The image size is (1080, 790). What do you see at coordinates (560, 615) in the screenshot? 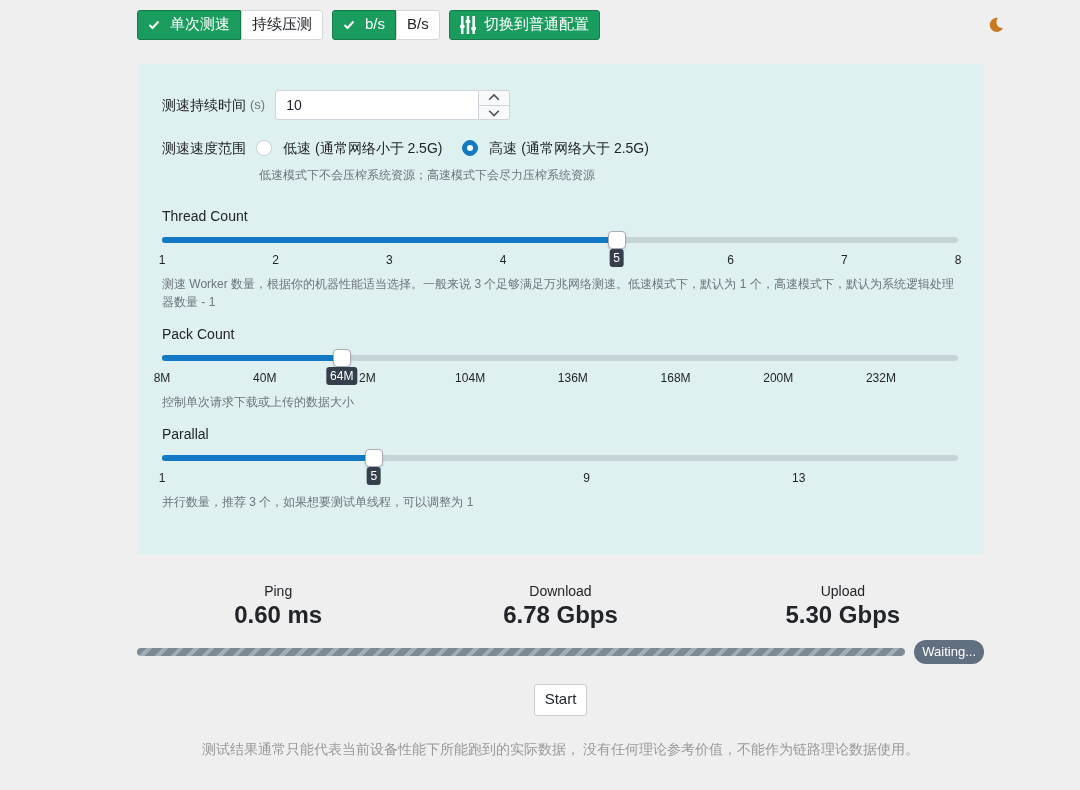
I see `stat-value: 6.78 Gbps` at bounding box center [560, 615].